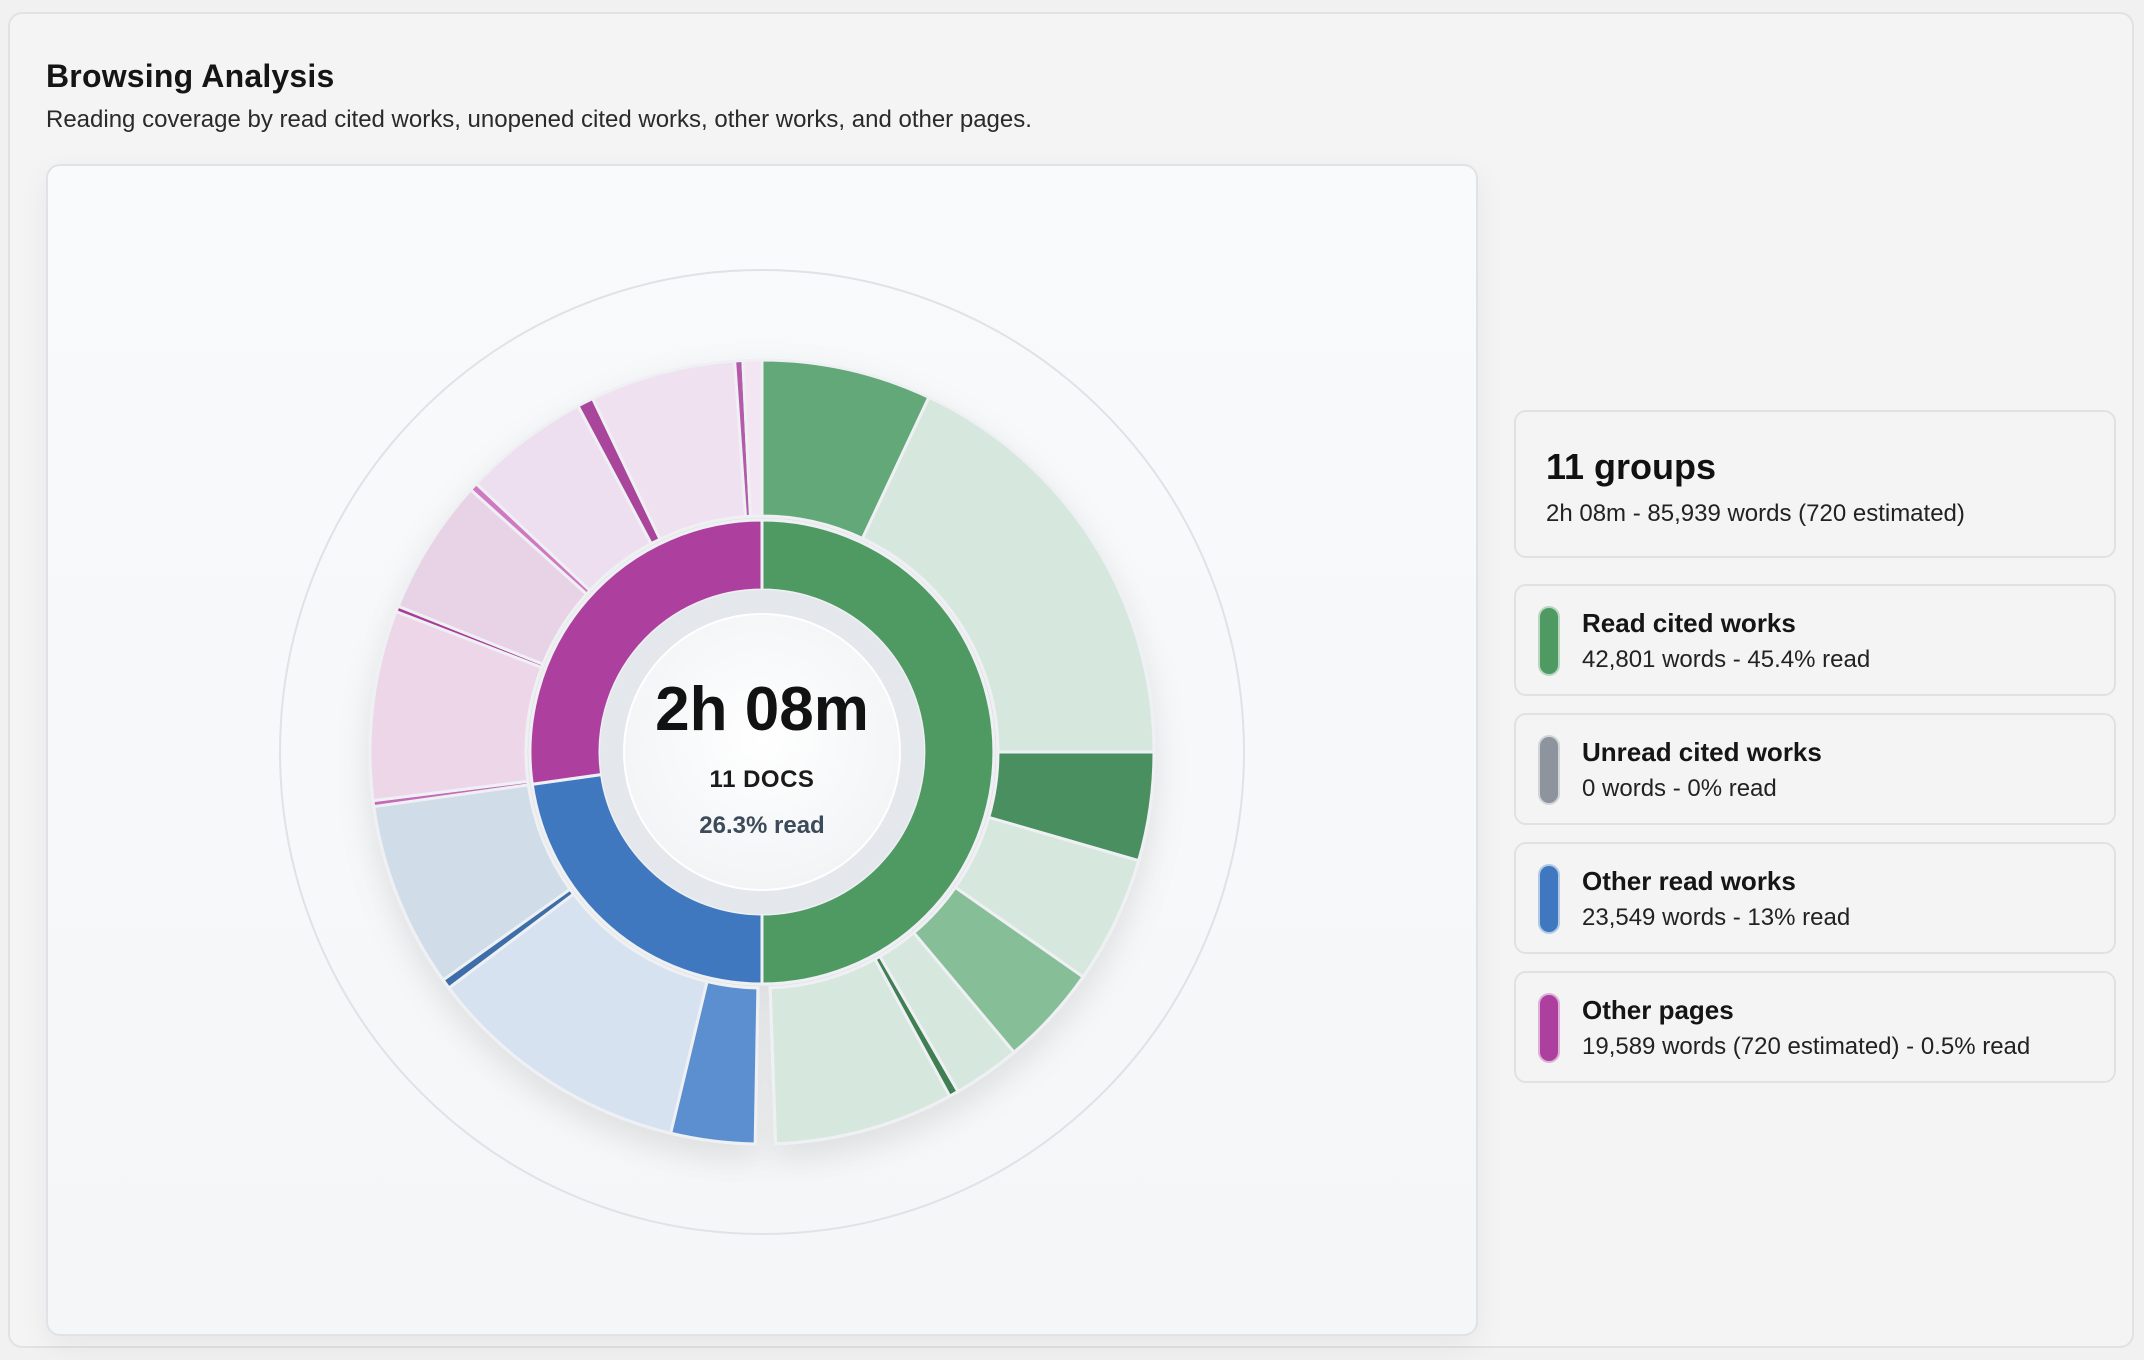 The image size is (2144, 1360). Describe the element at coordinates (1716, 917) in the screenshot. I see `legend-detail: 23,549 words - 13% read` at that location.